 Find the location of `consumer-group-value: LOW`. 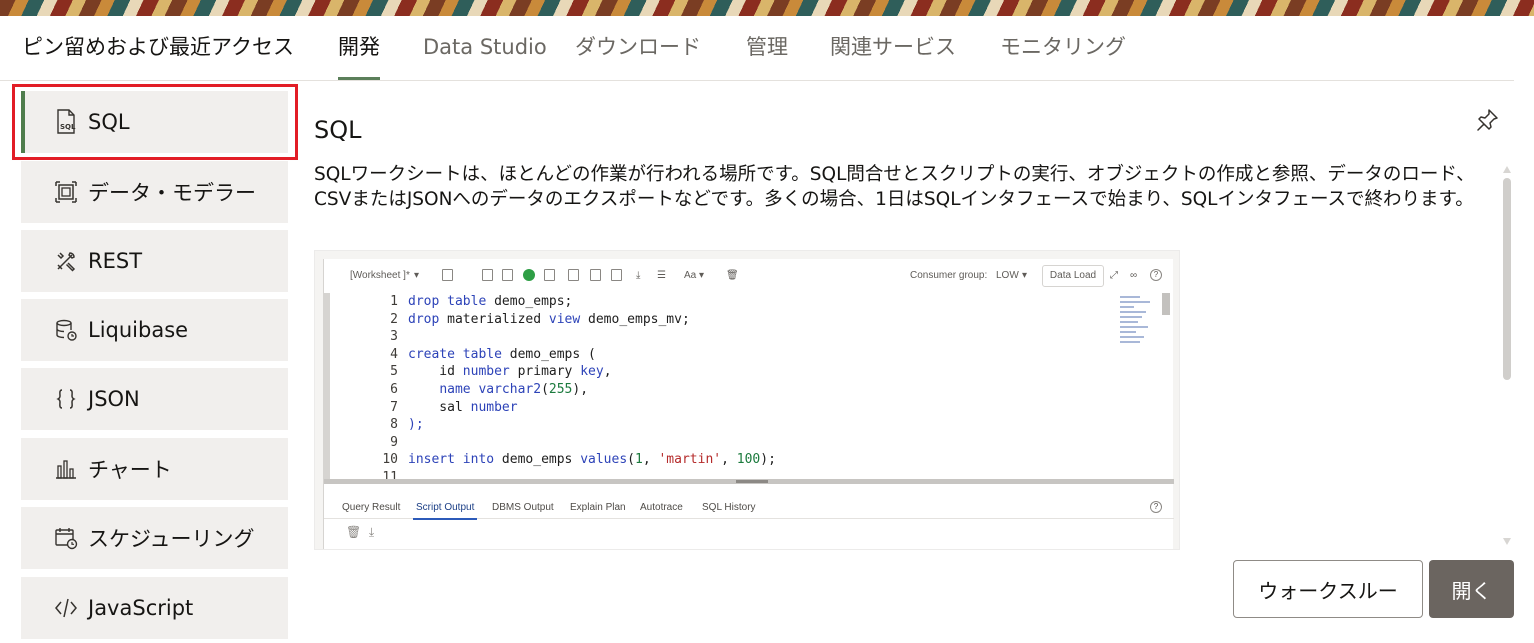

consumer-group-value: LOW is located at coordinates (1007, 275).